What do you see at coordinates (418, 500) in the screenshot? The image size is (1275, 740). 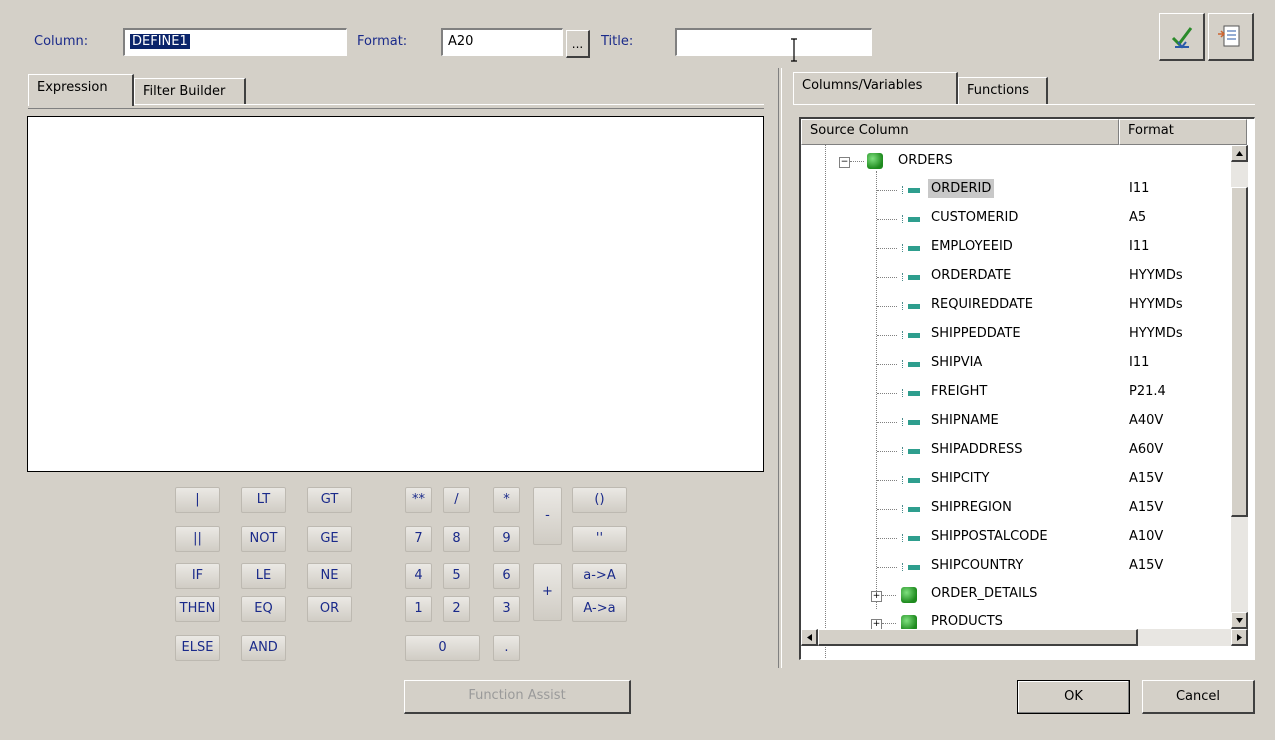 I see `calc-button-power: **` at bounding box center [418, 500].